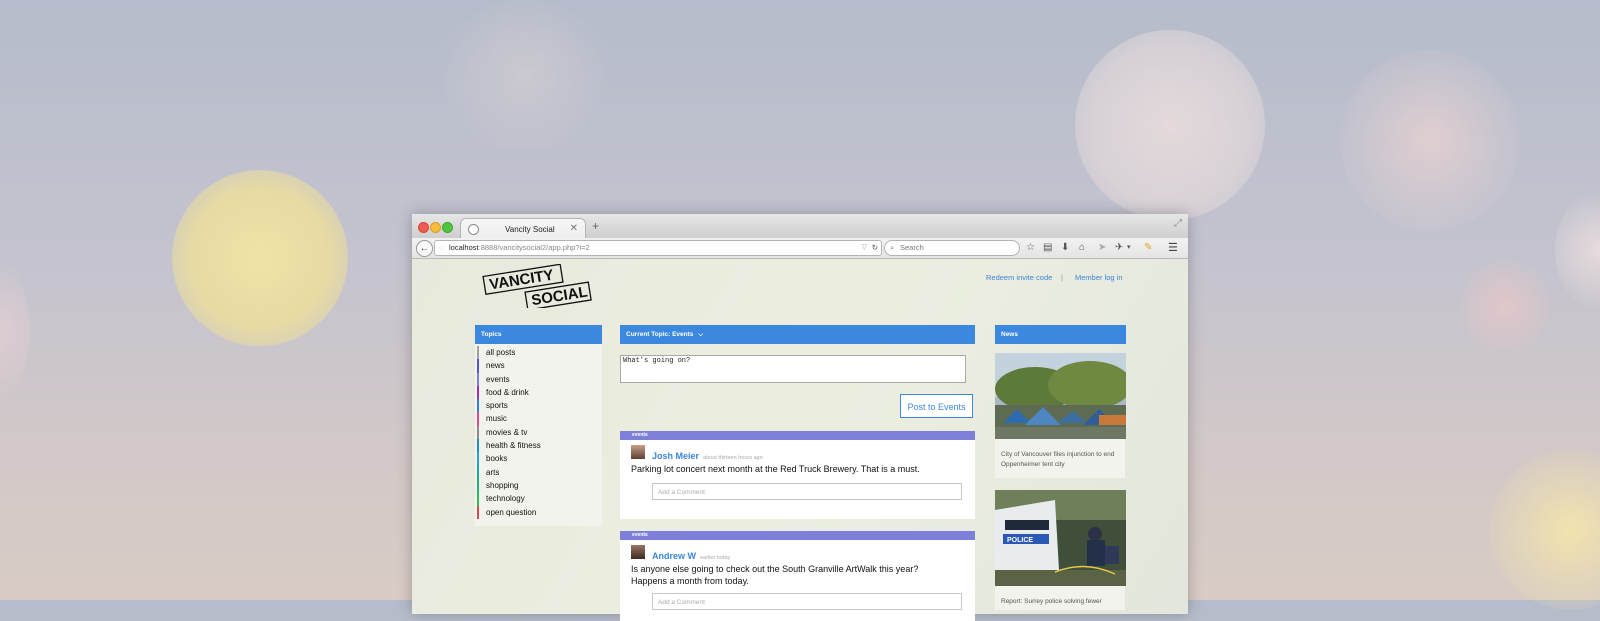 This screenshot has width=1600, height=621. What do you see at coordinates (530, 229) in the screenshot?
I see `tab-title: Vancity Social` at bounding box center [530, 229].